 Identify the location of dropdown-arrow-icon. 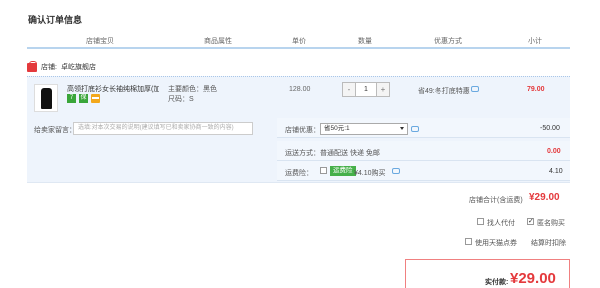
(402, 128).